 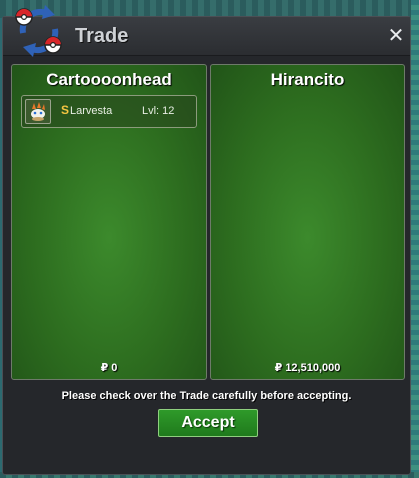 I want to click on player-name-left: Cartoooonhead, so click(x=109, y=79).